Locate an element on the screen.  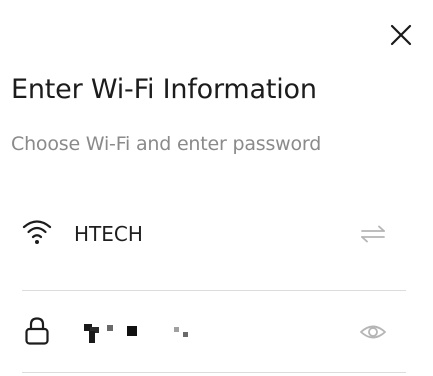
close-icon is located at coordinates (401, 35).